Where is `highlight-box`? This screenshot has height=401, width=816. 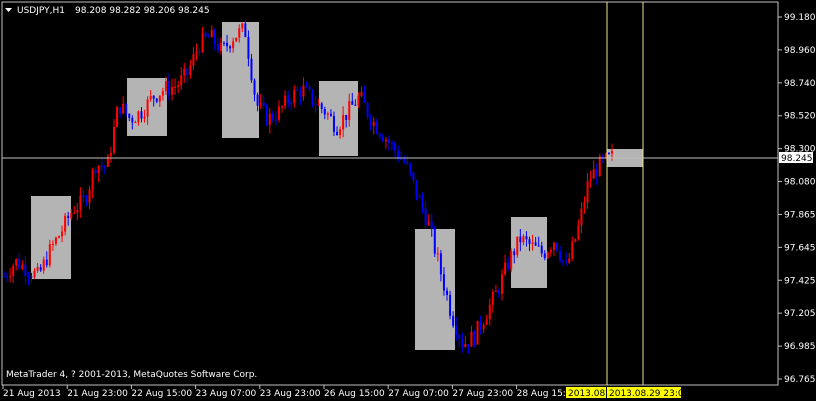
highlight-box is located at coordinates (51, 237).